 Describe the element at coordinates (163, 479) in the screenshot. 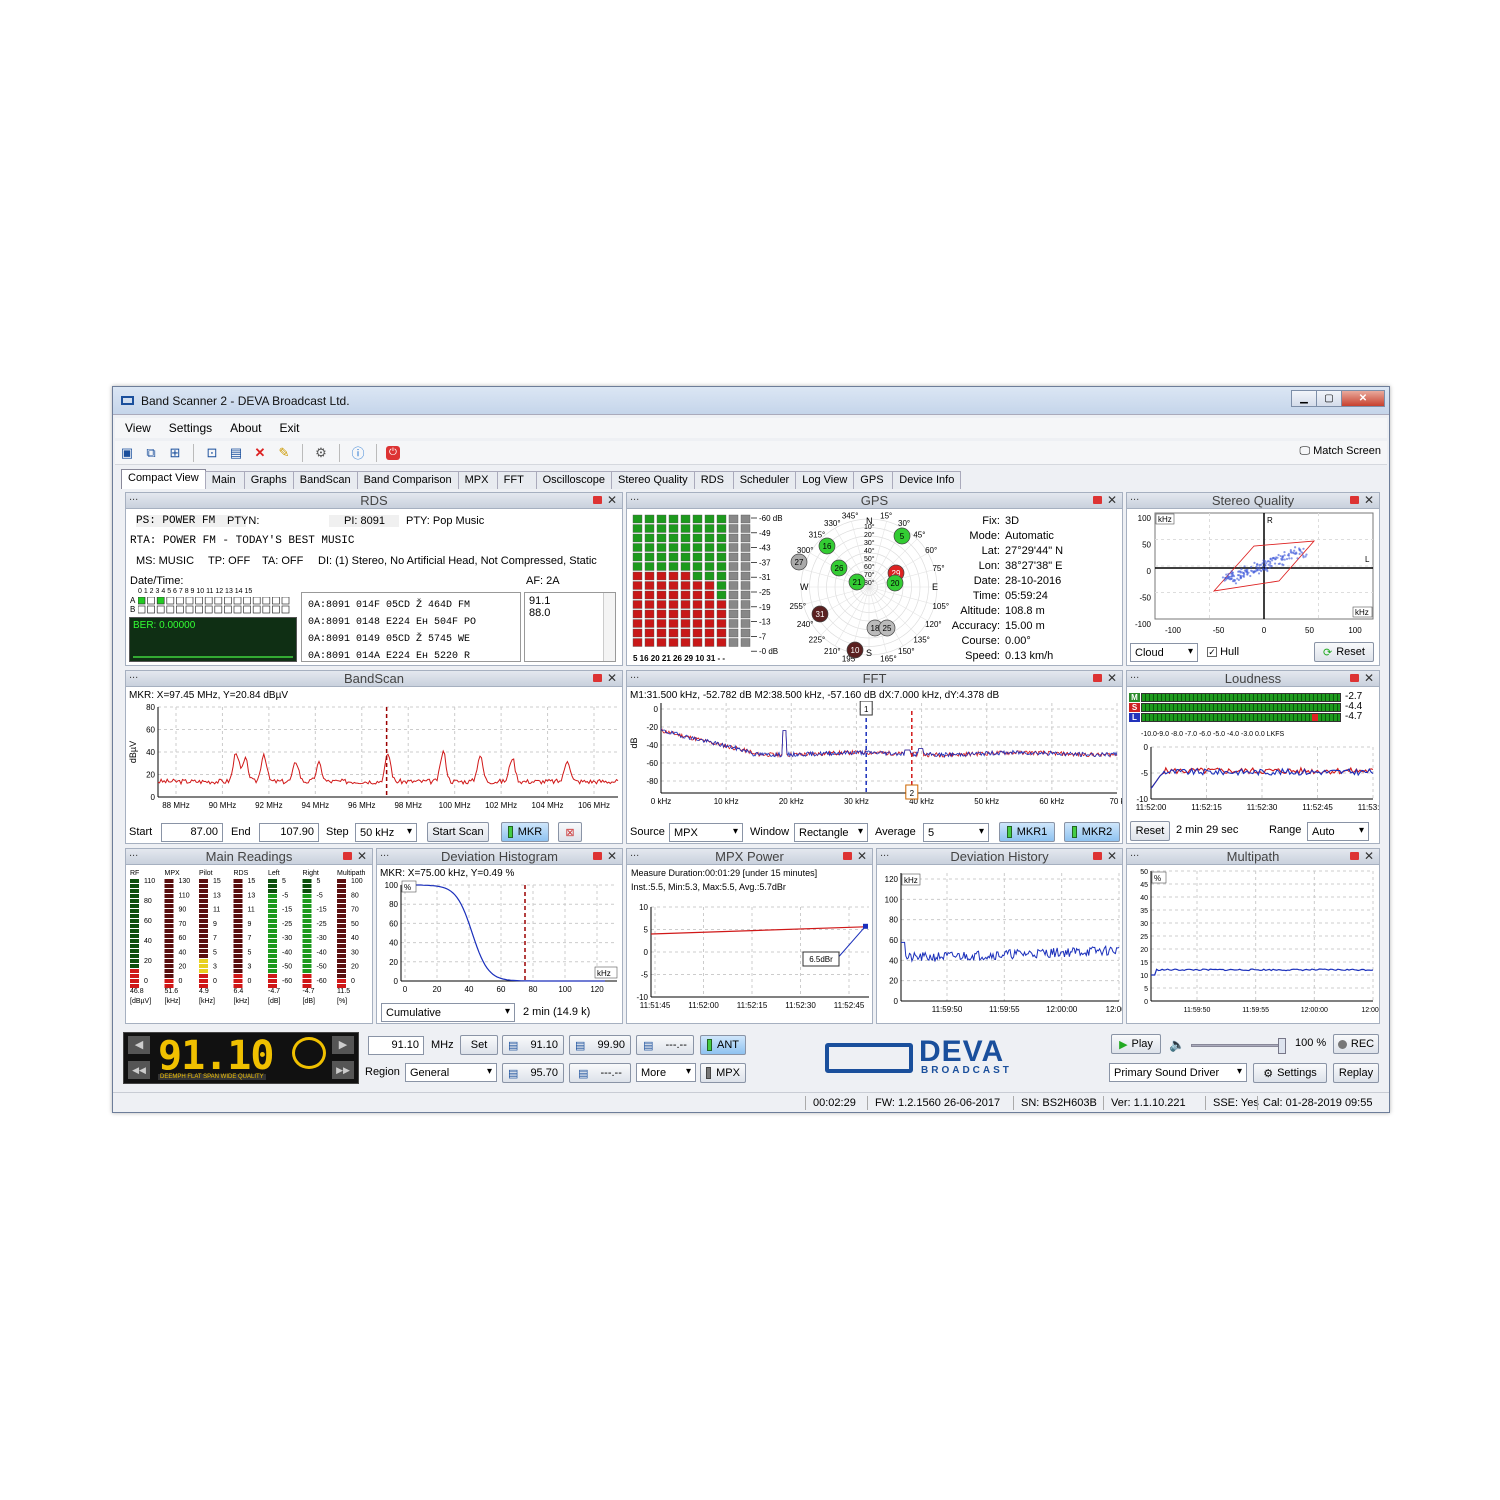

I see `tab-compact-view: Compact View` at that location.